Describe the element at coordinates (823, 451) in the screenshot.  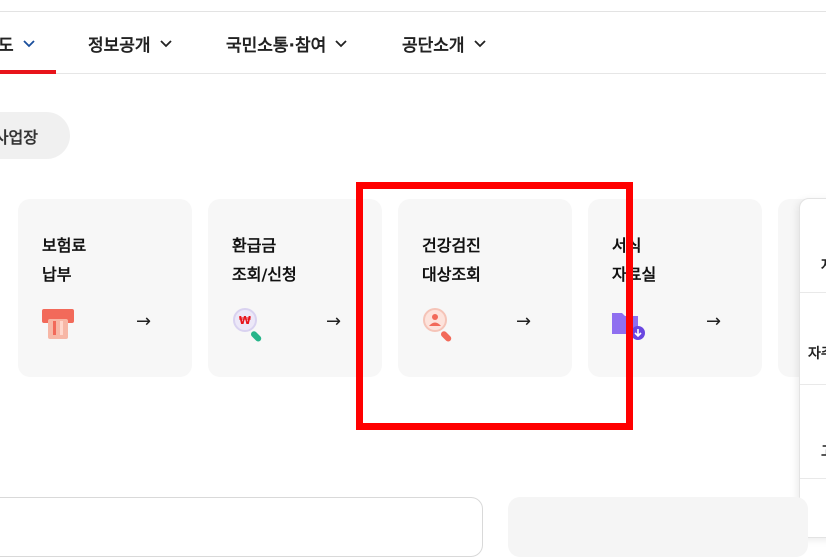
I see `quick-menu-label: 고` at that location.